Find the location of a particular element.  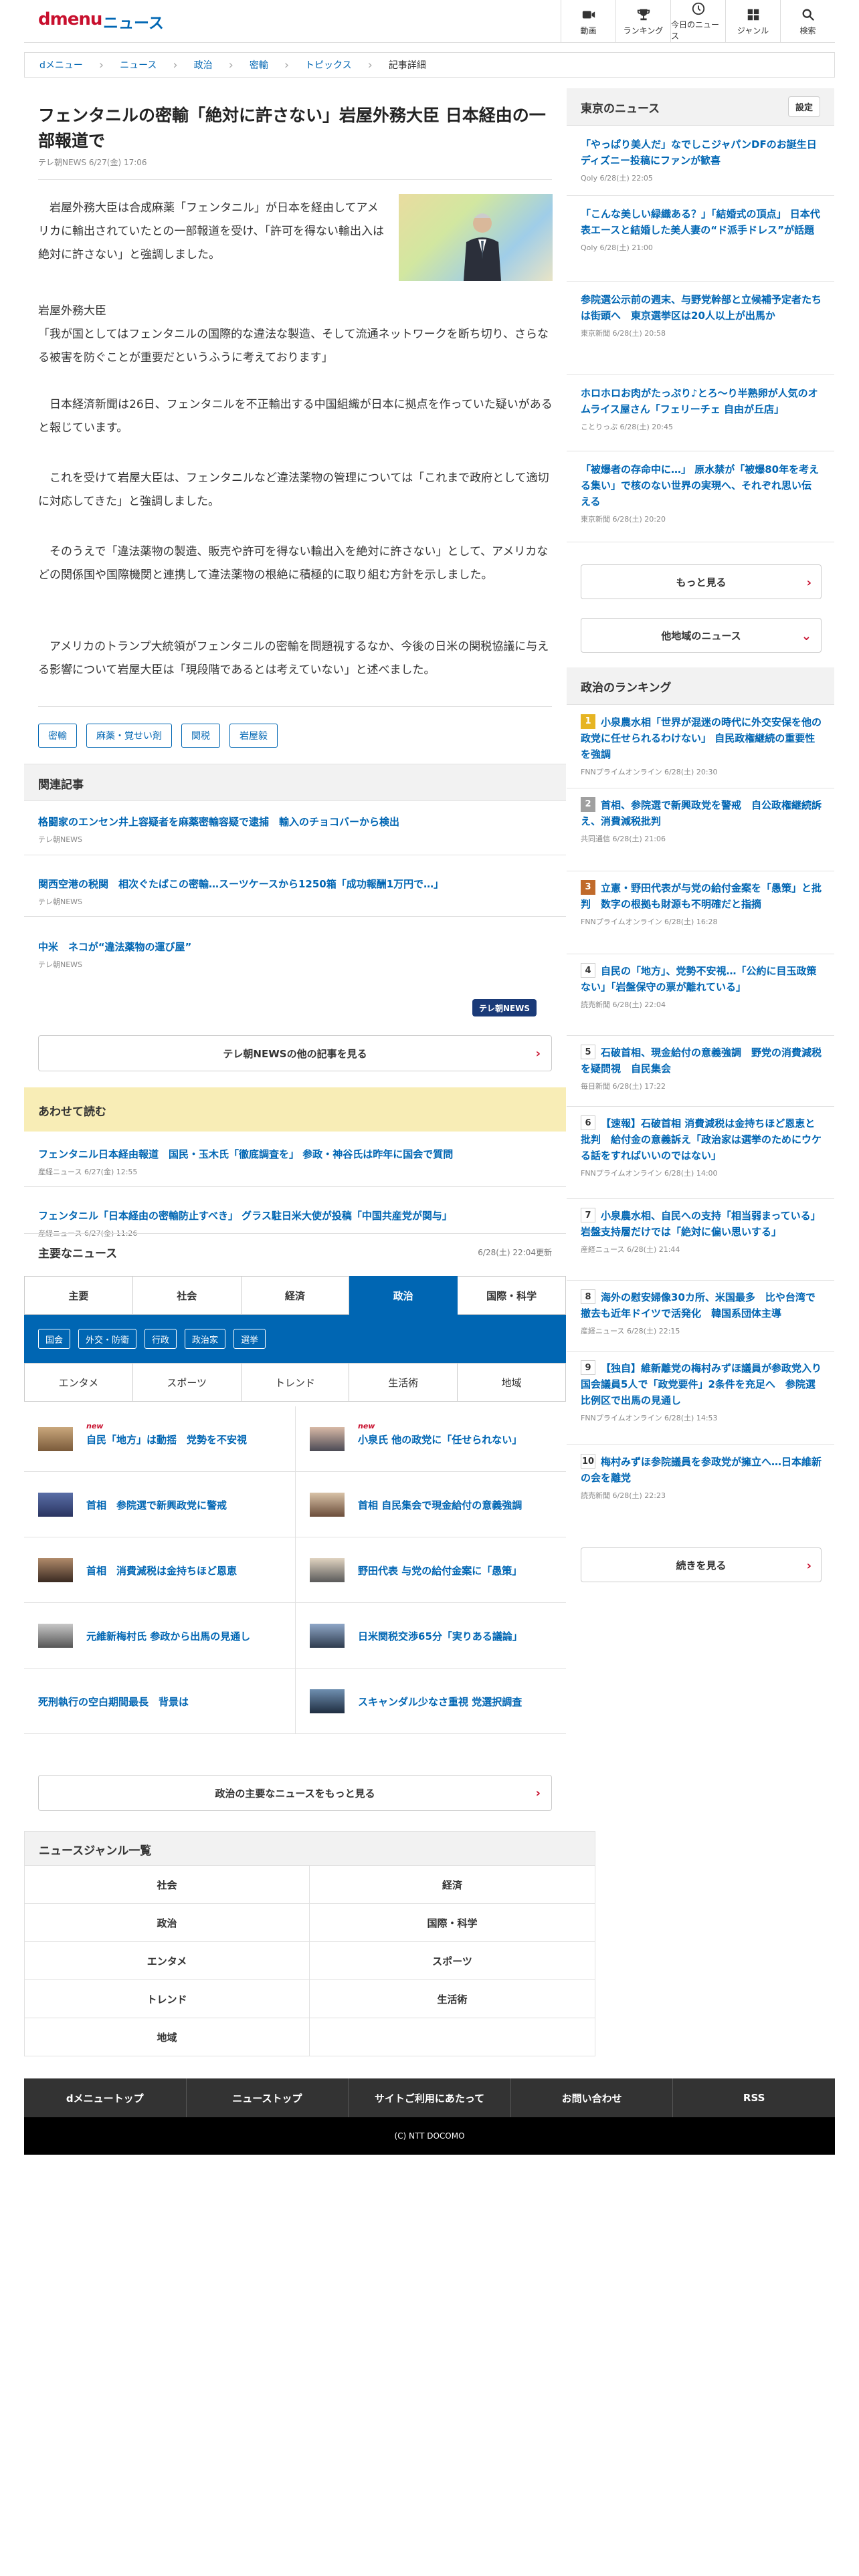

tab-international: 国際・科学 is located at coordinates (512, 1296).